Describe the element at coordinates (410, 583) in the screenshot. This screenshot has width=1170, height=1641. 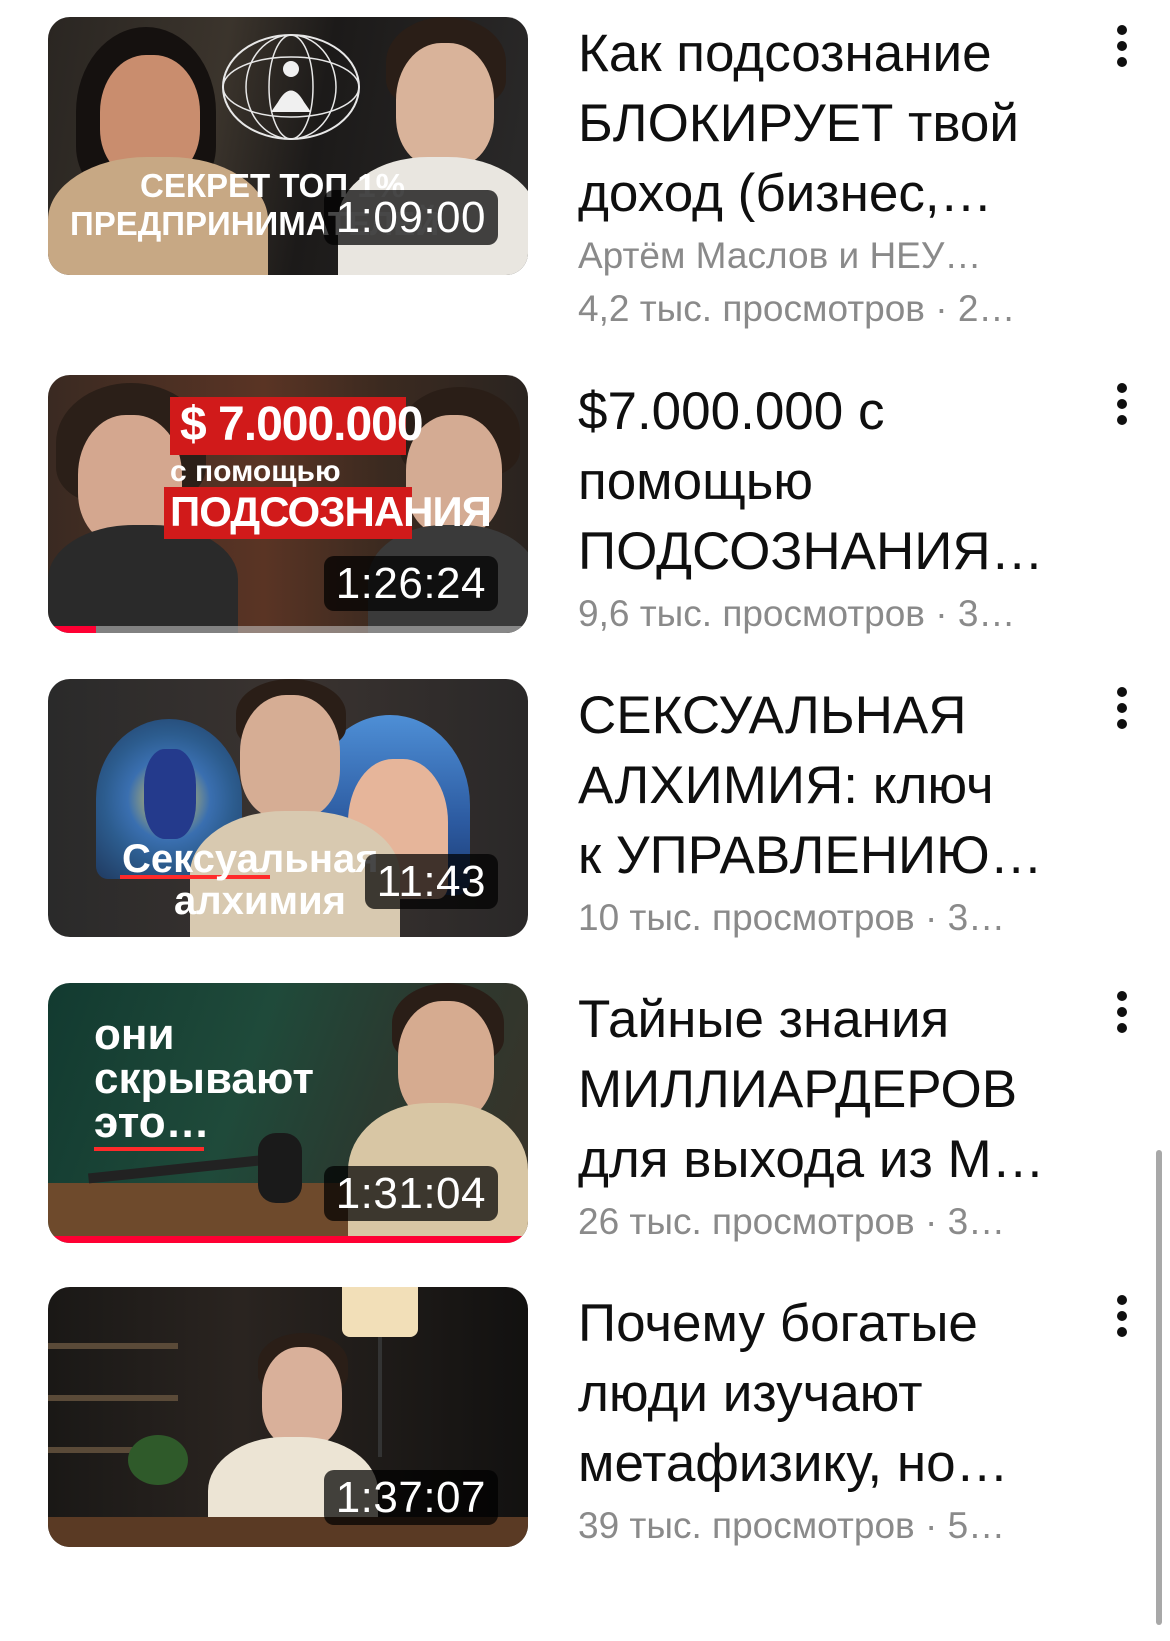
I see `video-duration: 1:26:24` at that location.